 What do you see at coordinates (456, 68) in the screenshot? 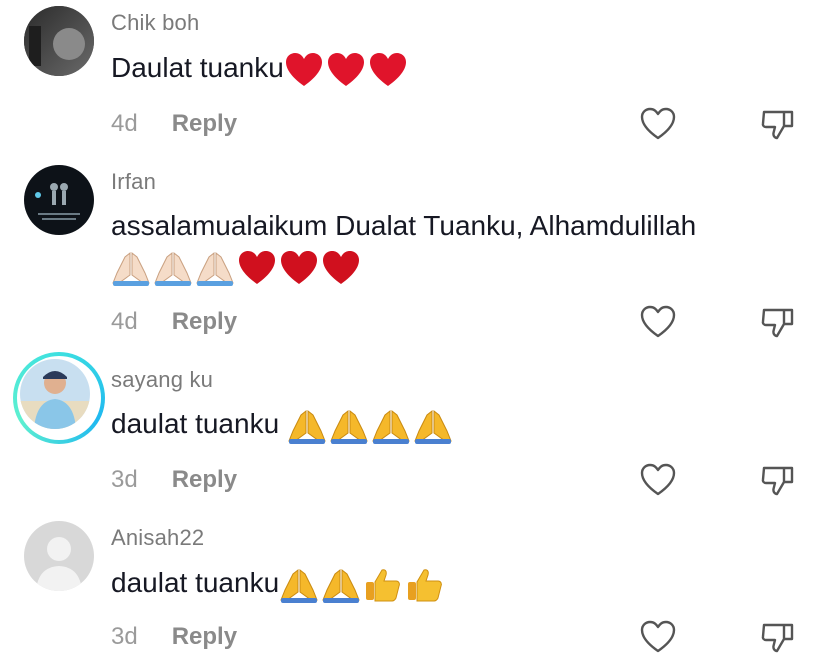
I see `comment-text: Daulat tuanku` at bounding box center [456, 68].